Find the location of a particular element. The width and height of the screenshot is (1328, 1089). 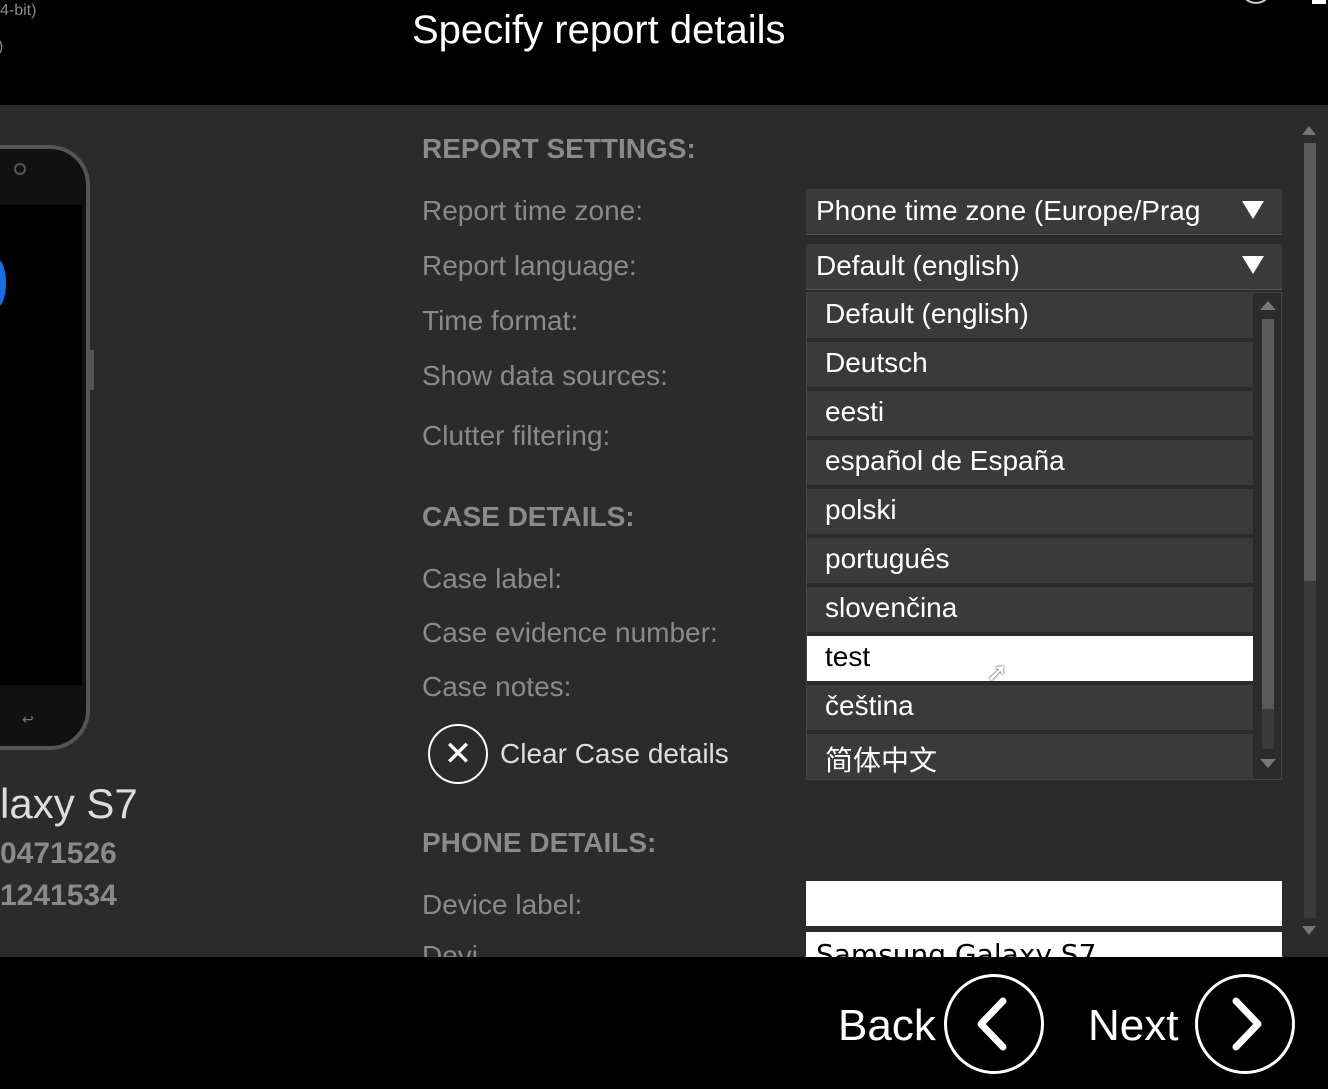

next-button is located at coordinates (1245, 1024).